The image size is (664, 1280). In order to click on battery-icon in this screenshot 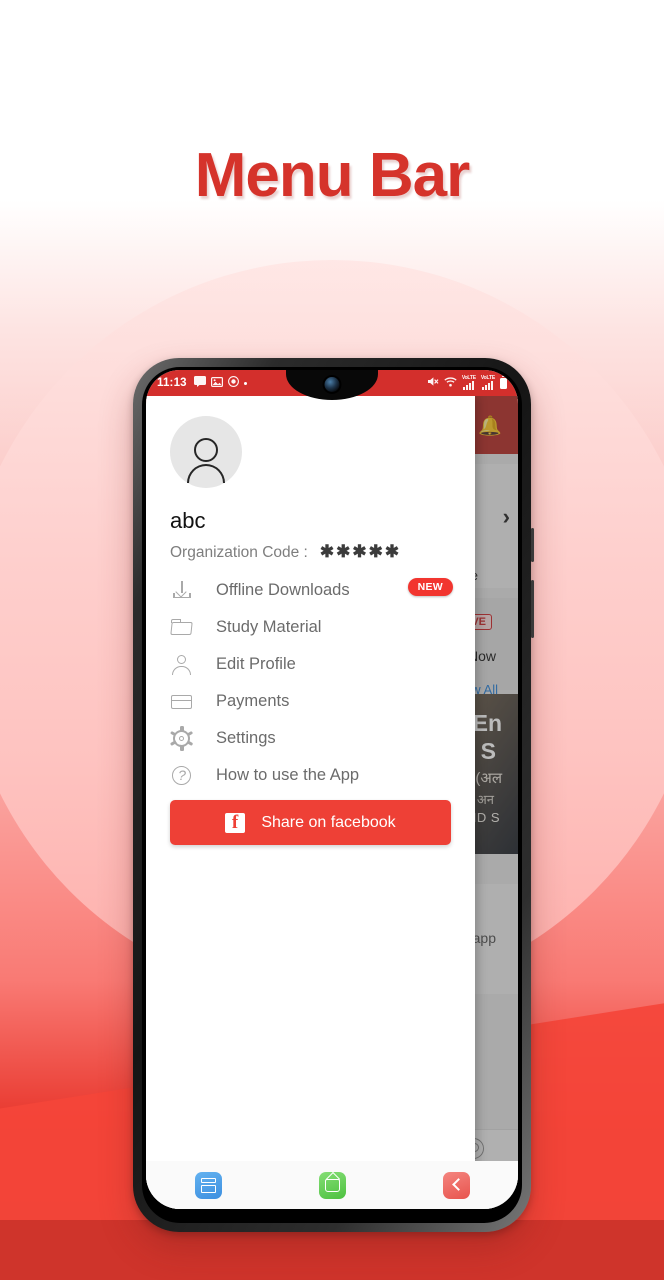, I will do `click(503, 382)`.